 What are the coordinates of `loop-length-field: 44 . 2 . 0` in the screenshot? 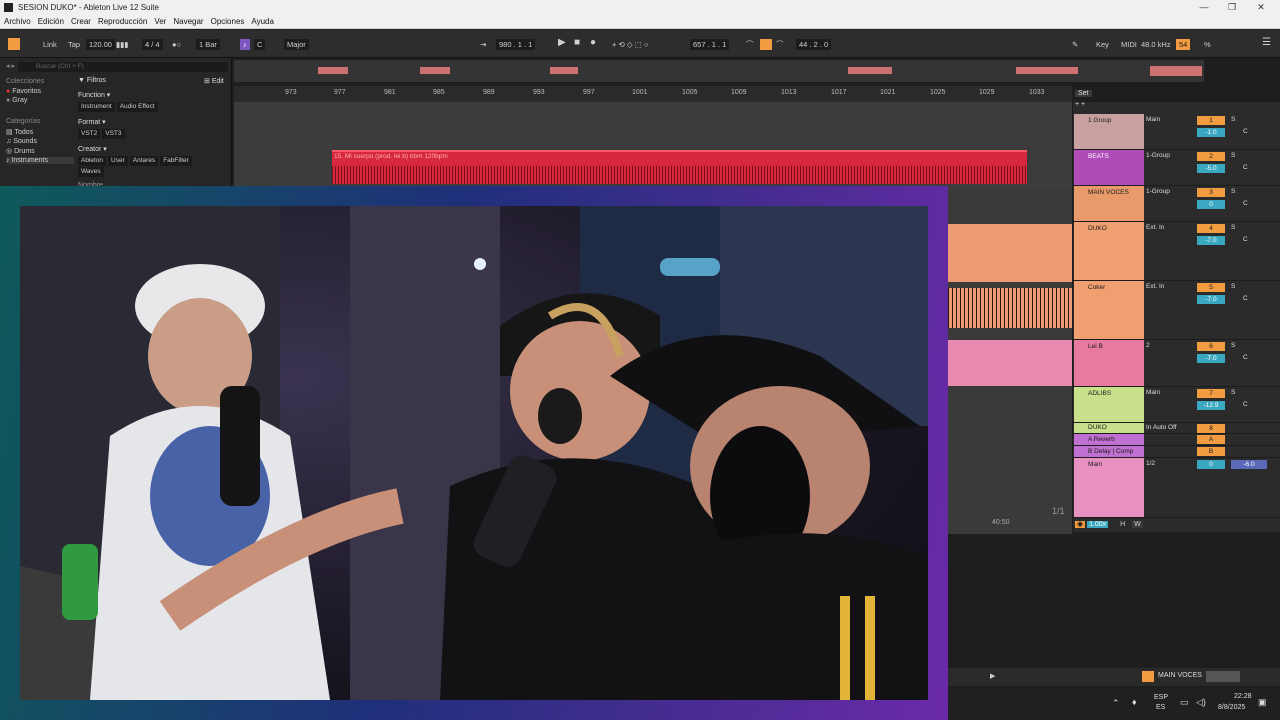 It's located at (814, 44).